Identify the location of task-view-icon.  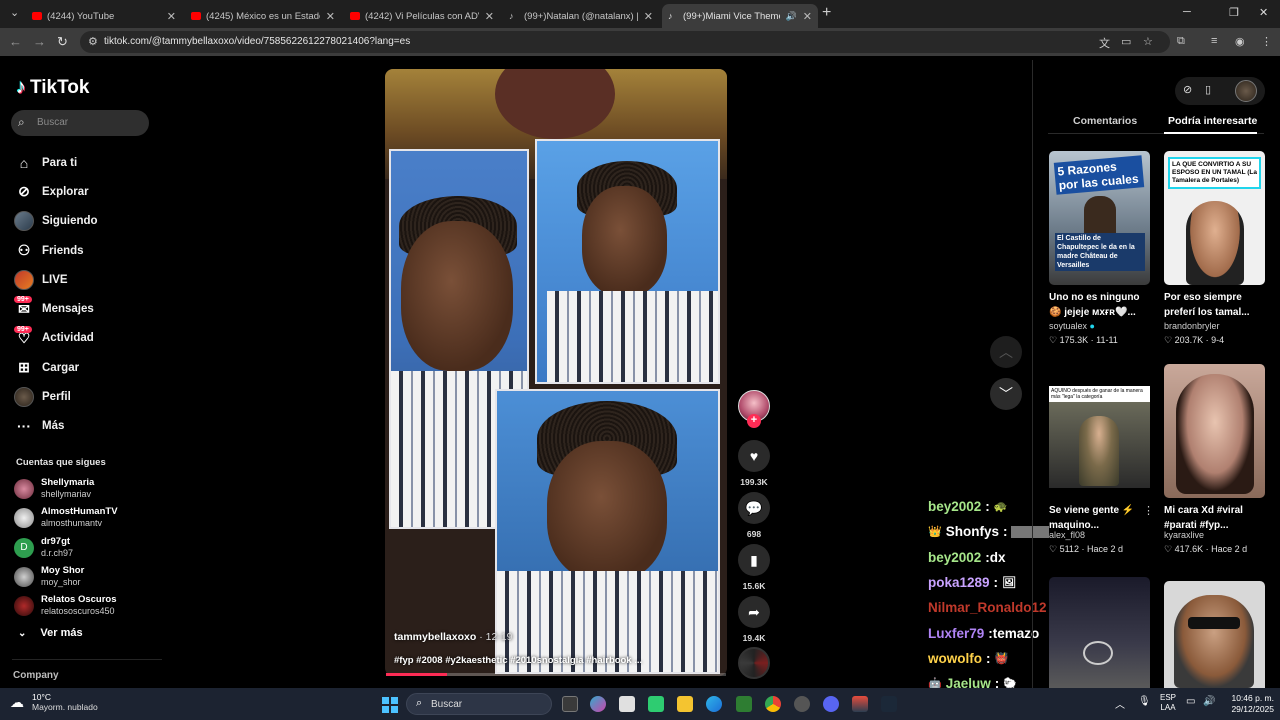
(570, 704).